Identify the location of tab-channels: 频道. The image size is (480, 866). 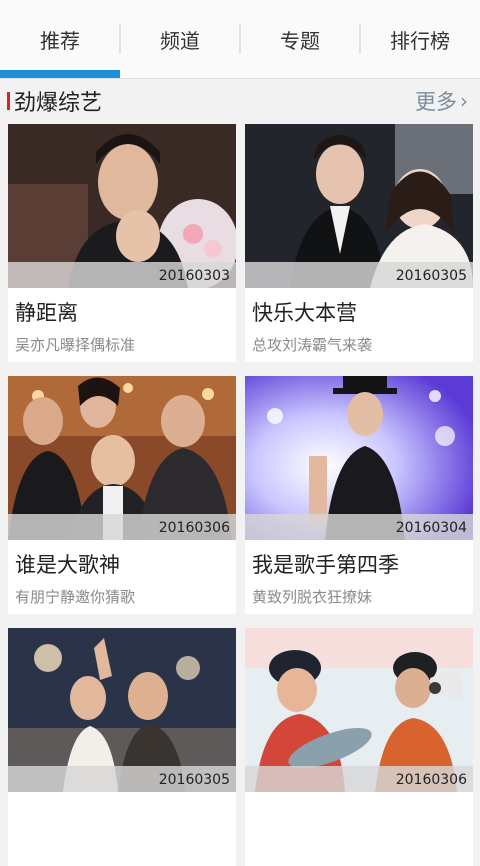
(180, 39).